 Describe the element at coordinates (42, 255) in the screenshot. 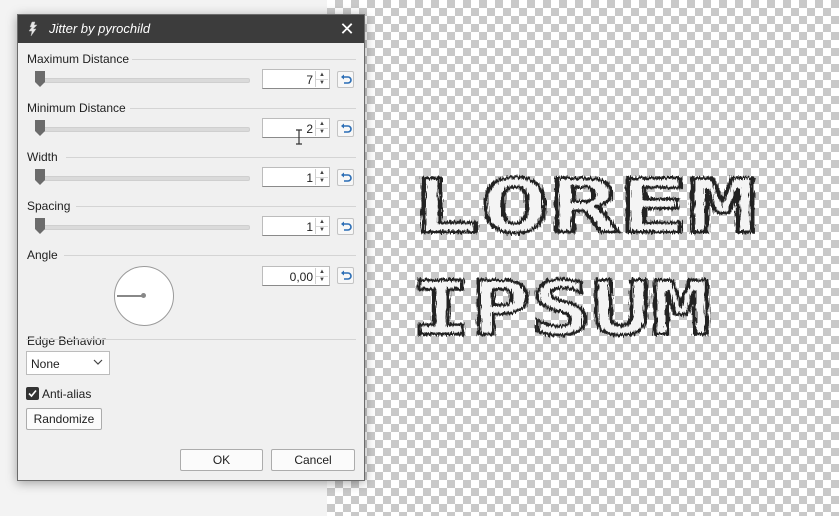

I see `angle-label: Angle` at that location.